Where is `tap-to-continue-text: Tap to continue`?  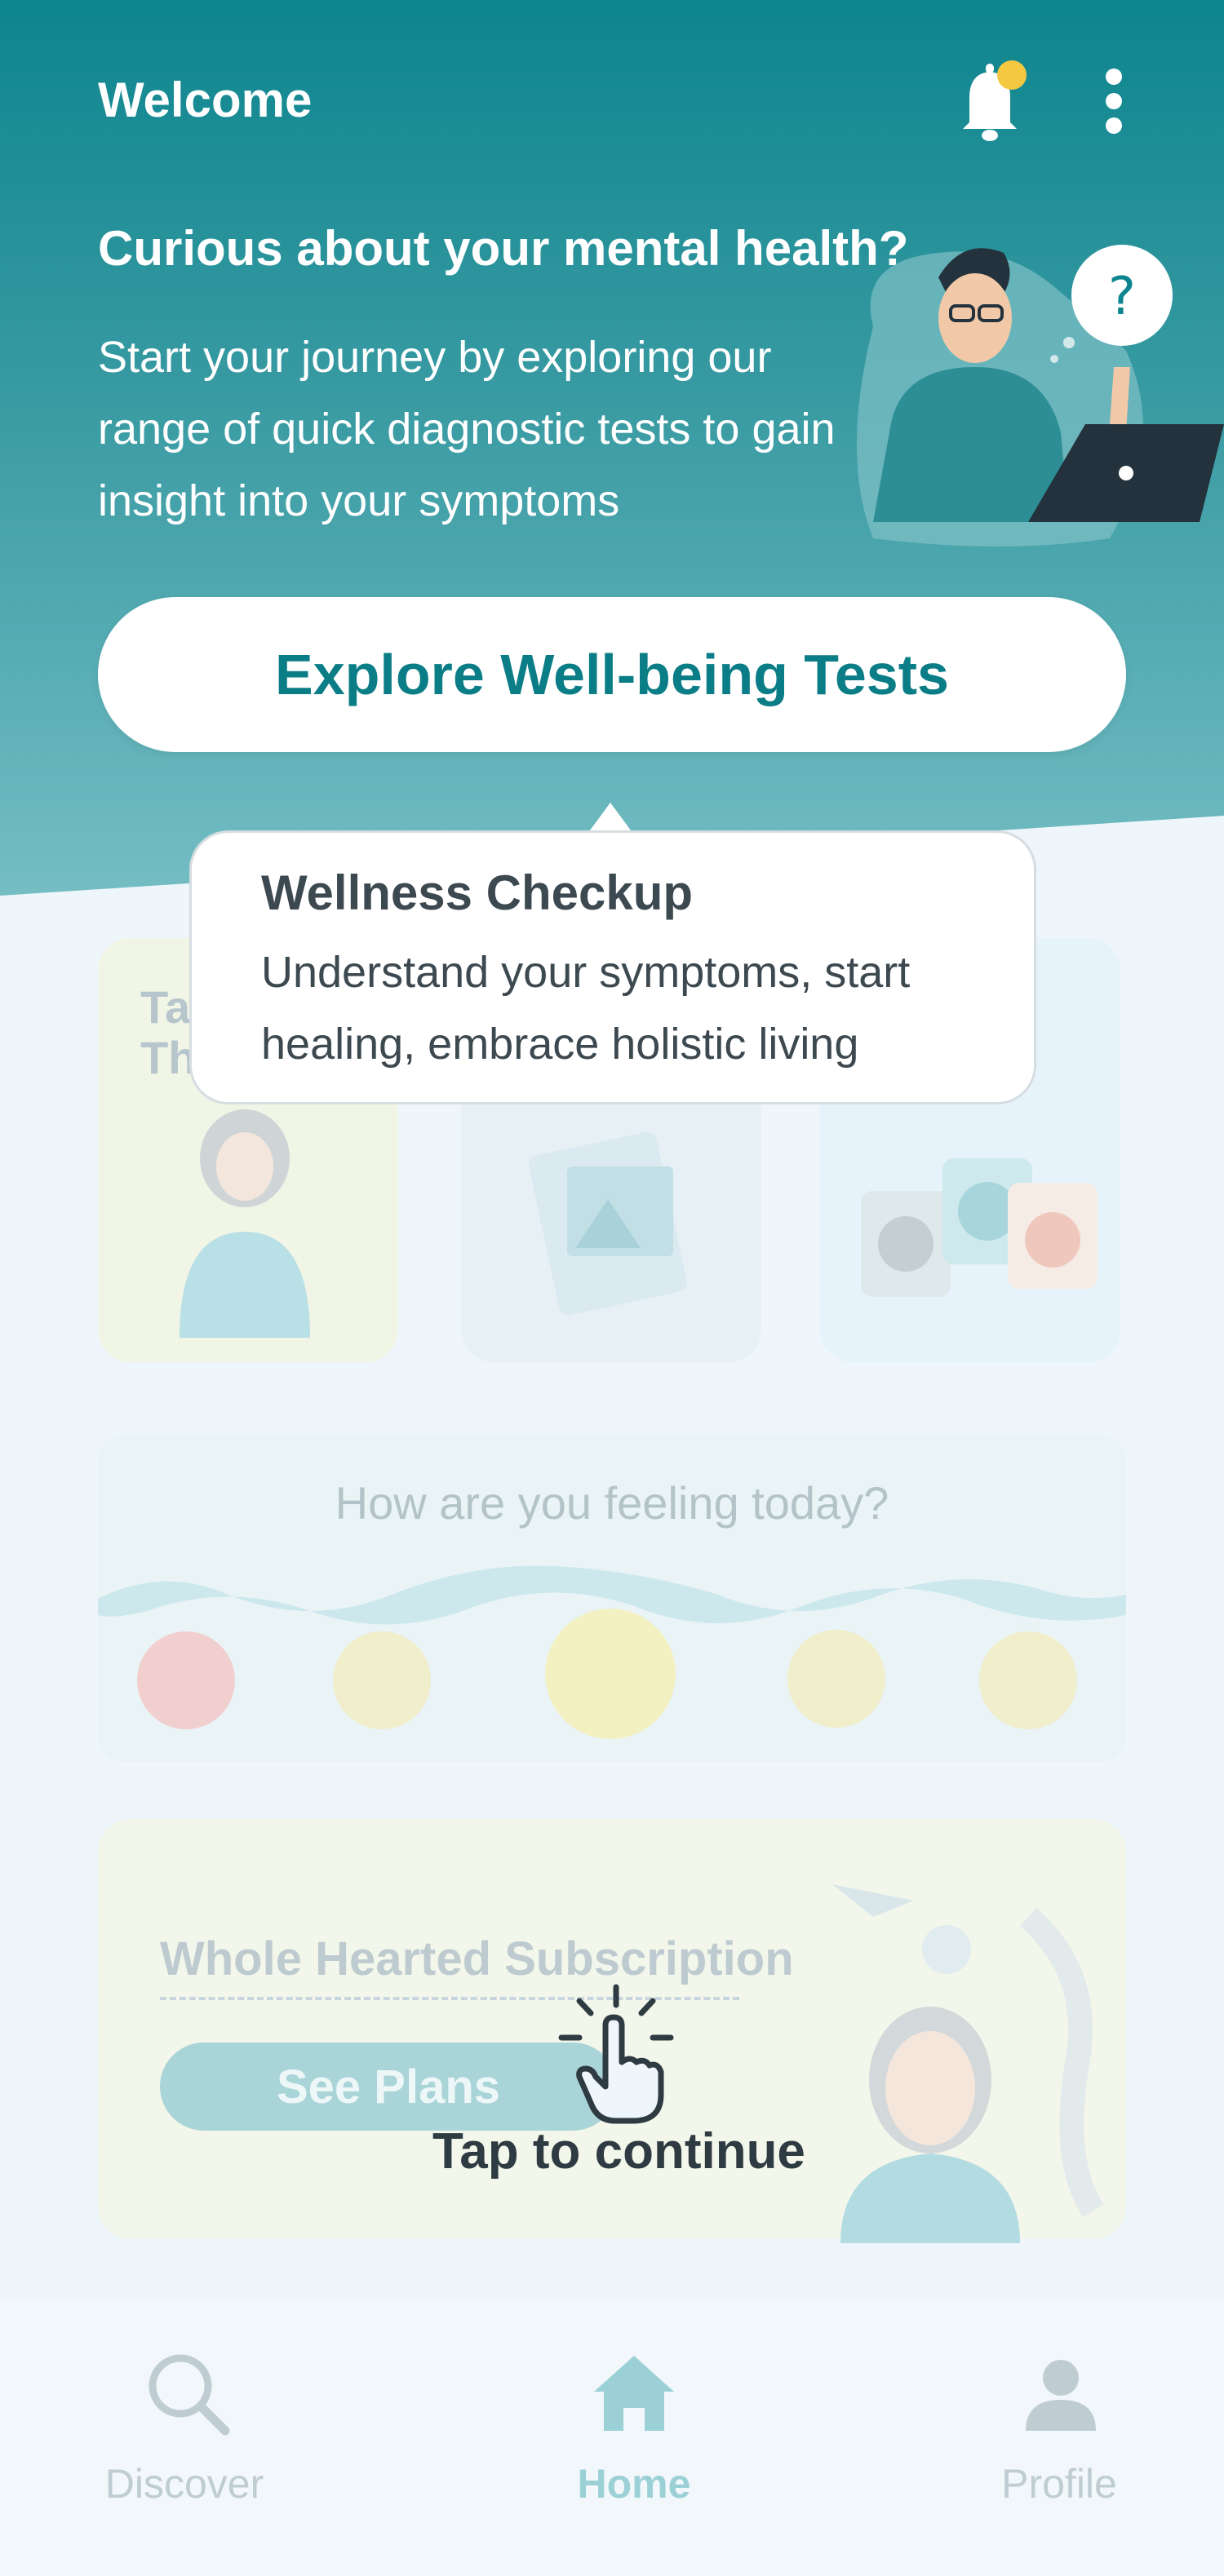 tap-to-continue-text: Tap to continue is located at coordinates (618, 2151).